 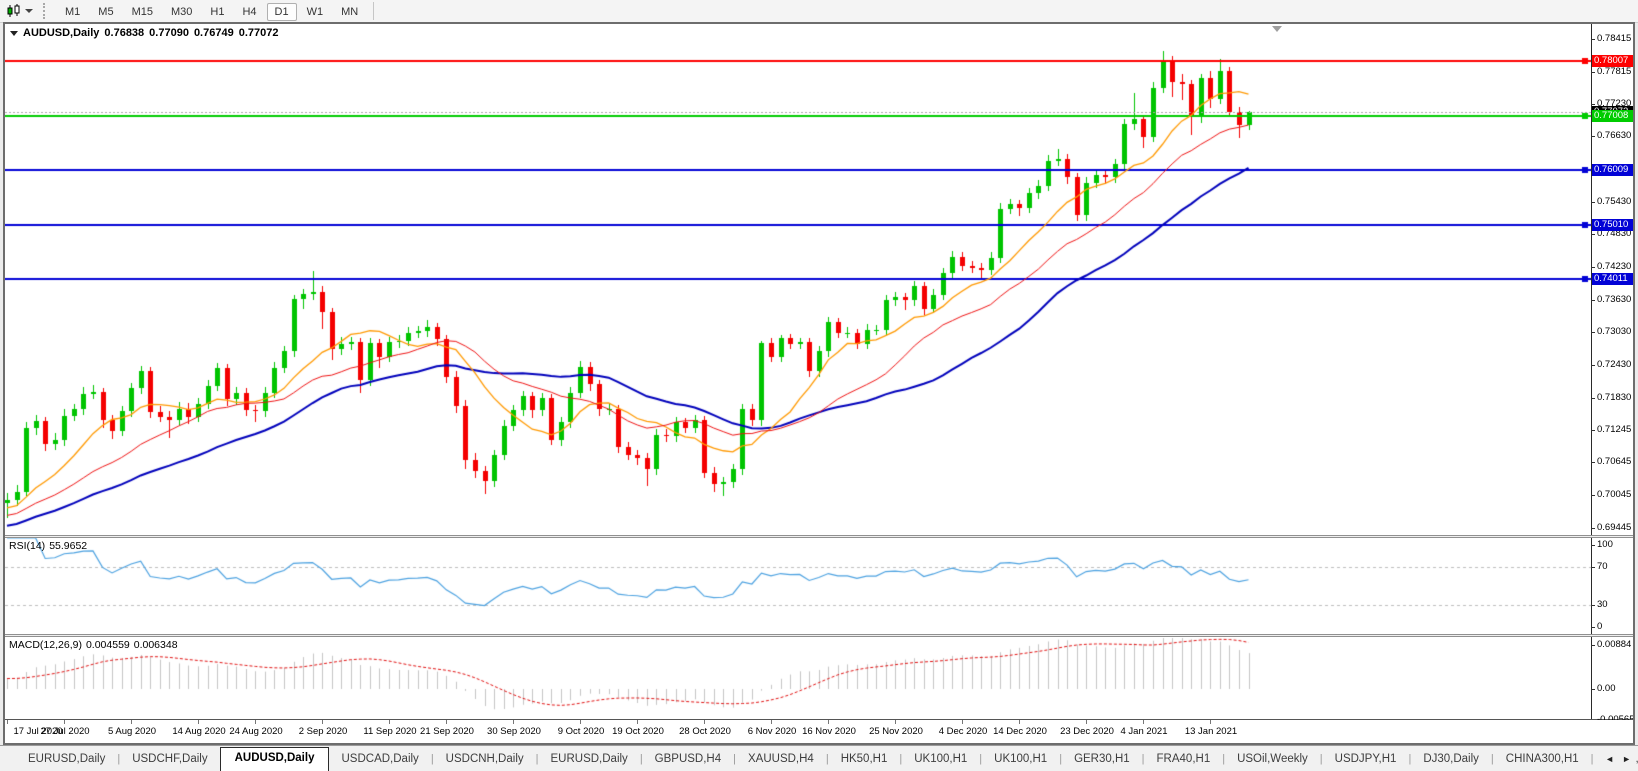 I want to click on chart-shift-marker, so click(x=1277, y=29).